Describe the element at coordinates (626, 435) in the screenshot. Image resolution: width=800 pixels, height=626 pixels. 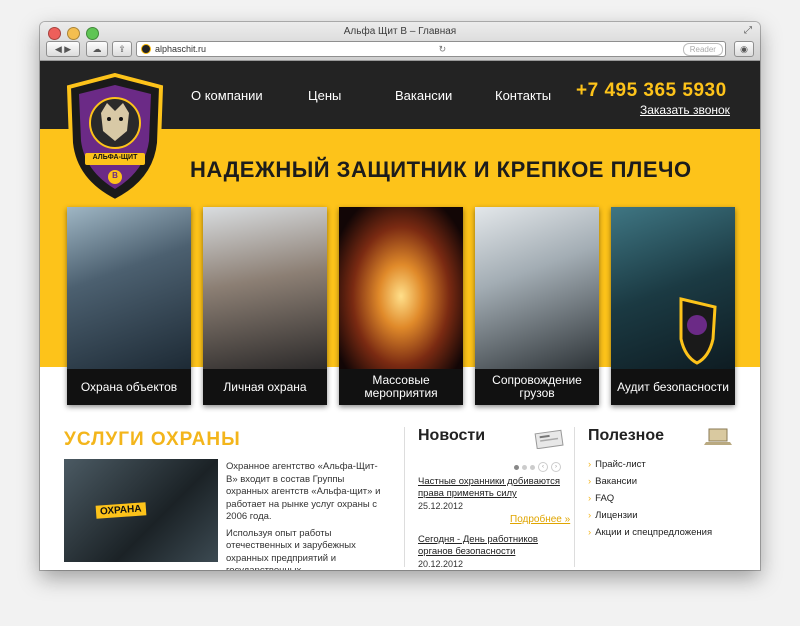
I see `useful-title: Полезное` at that location.